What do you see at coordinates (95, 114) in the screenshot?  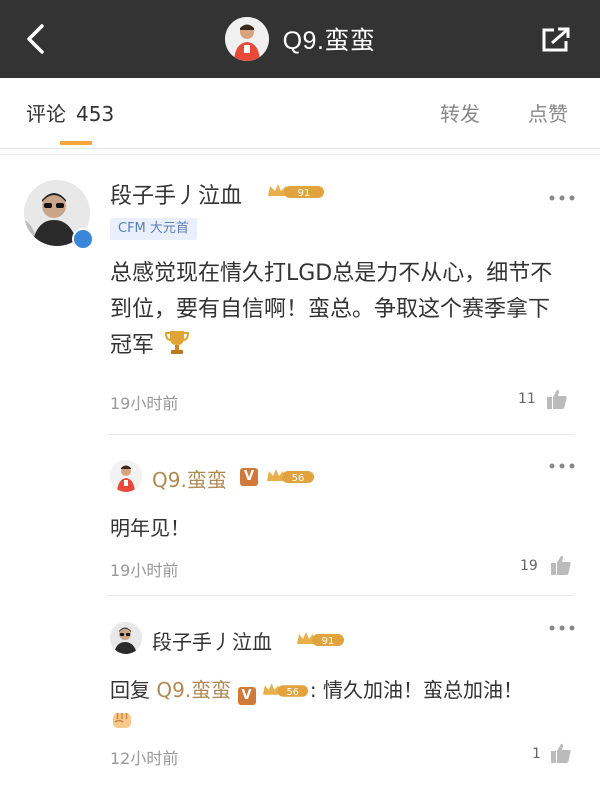 I see `tab-comments-count: 453` at bounding box center [95, 114].